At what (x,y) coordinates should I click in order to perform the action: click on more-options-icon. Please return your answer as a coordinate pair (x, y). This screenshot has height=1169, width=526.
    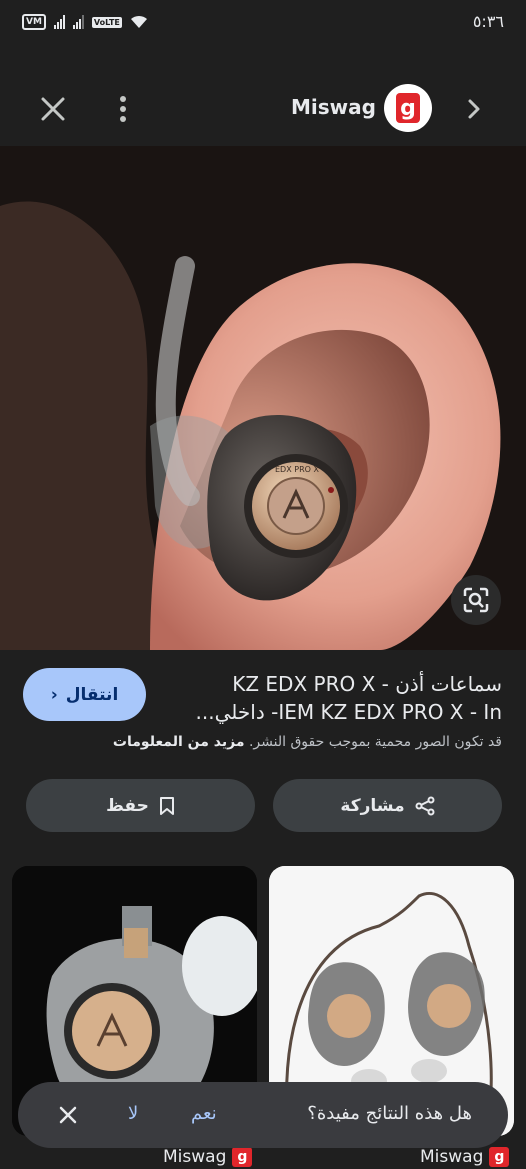
    Looking at the image, I should click on (123, 109).